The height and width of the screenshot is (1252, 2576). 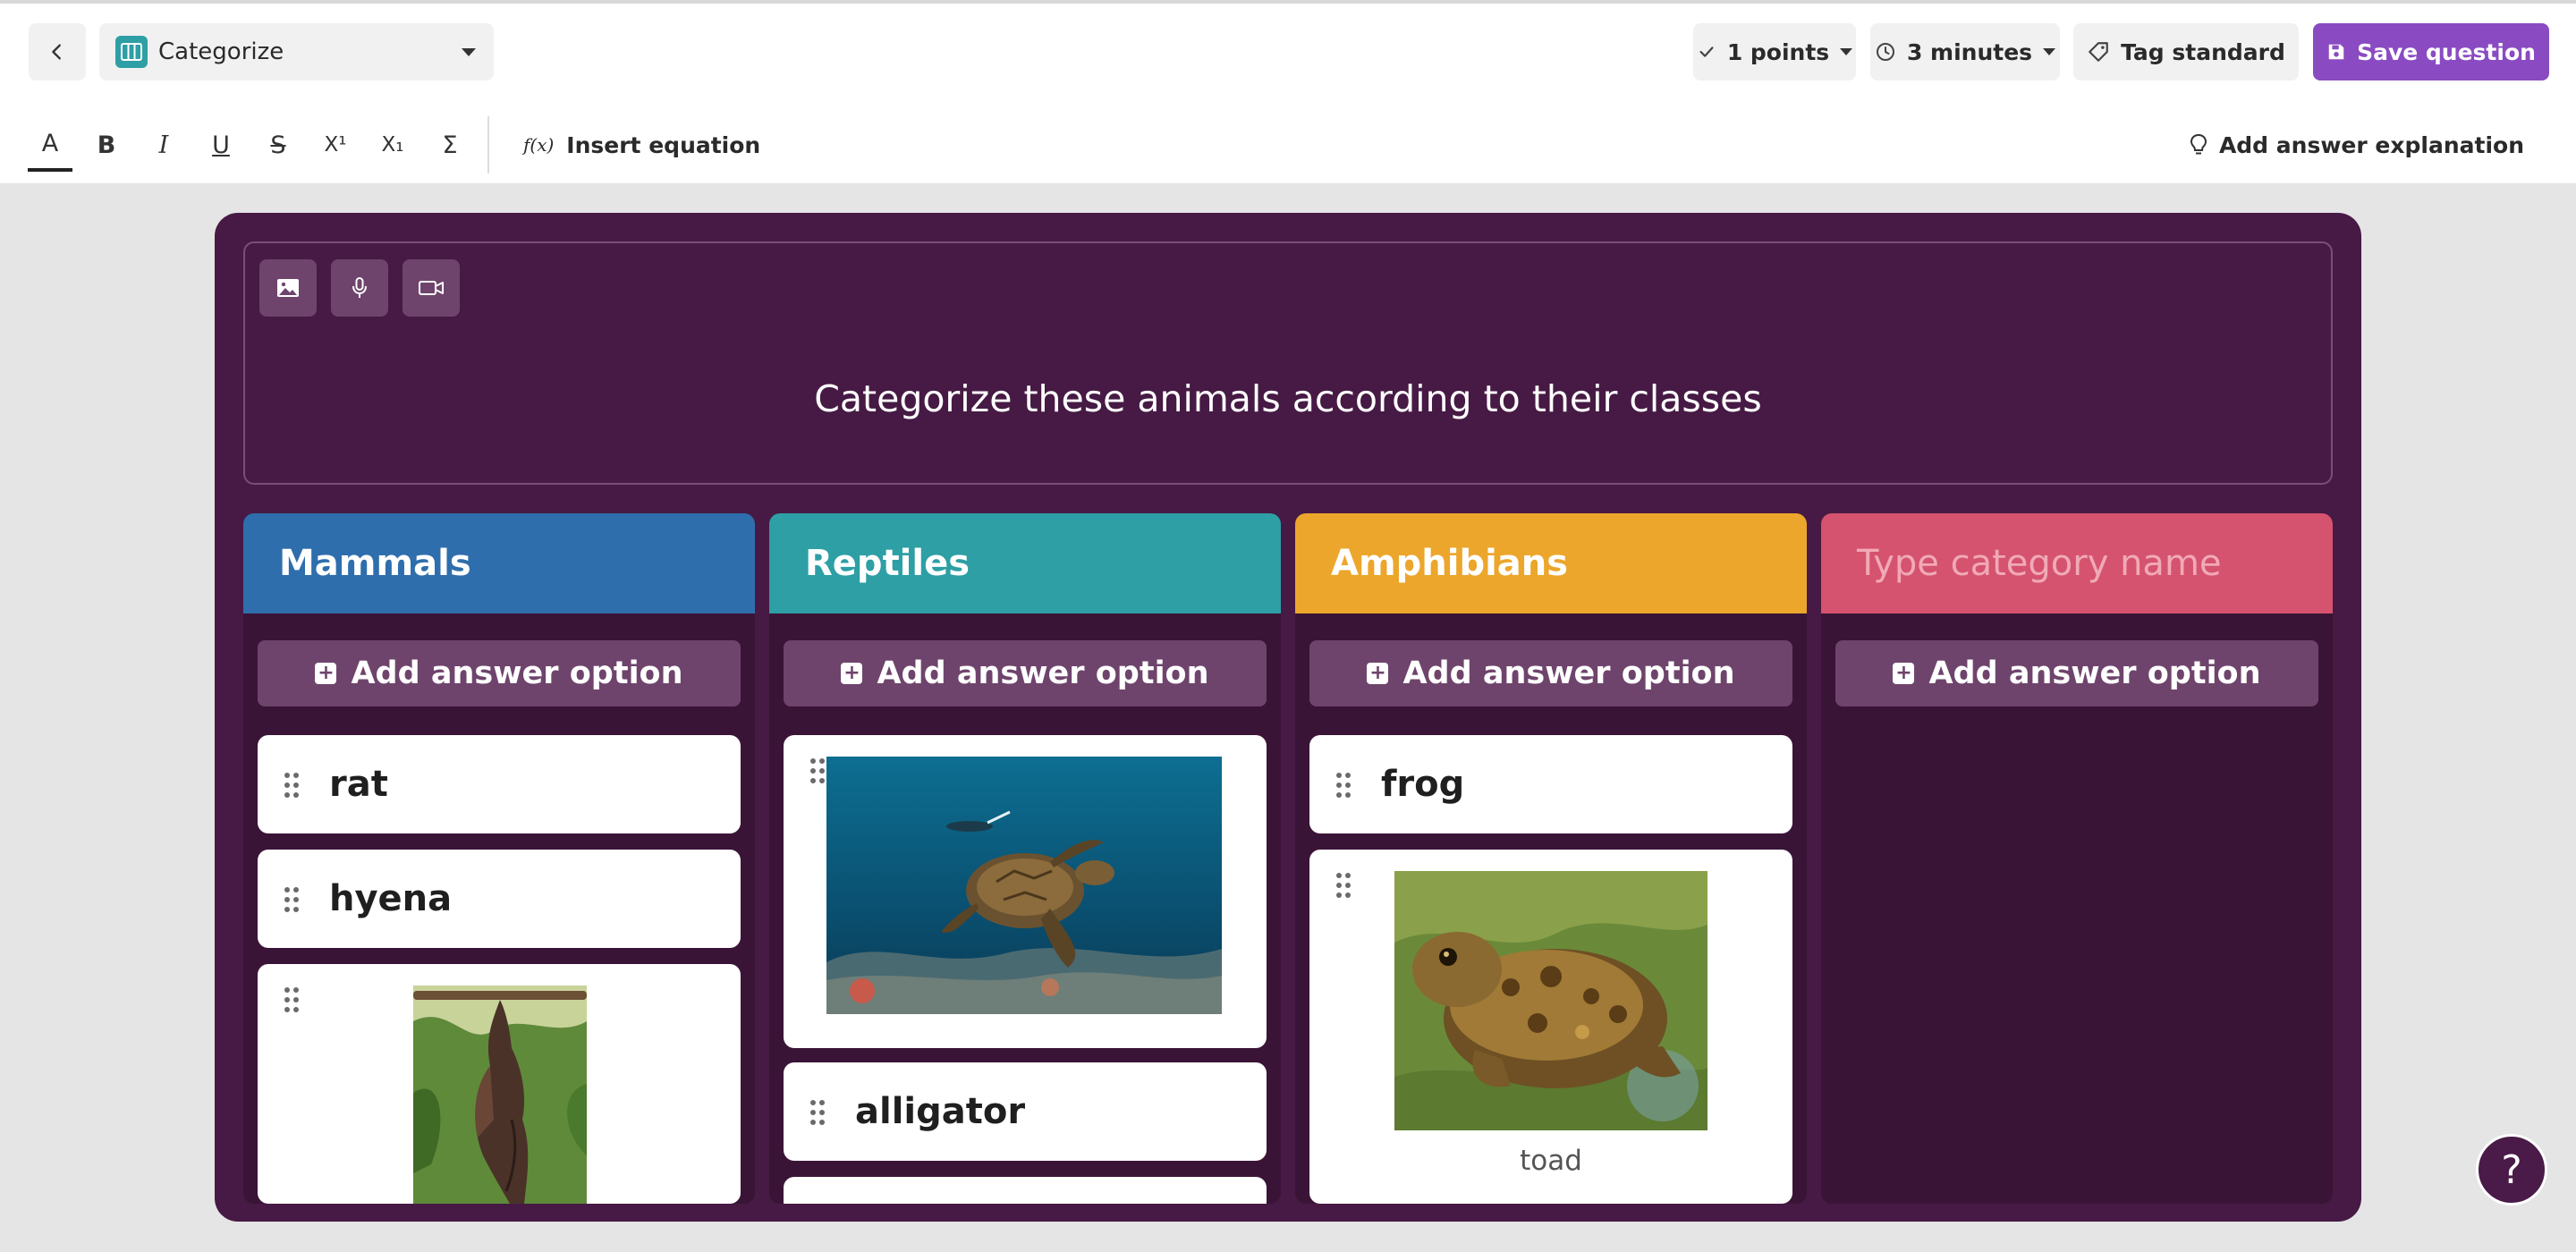 I want to click on sea-turtle-image, so click(x=1024, y=885).